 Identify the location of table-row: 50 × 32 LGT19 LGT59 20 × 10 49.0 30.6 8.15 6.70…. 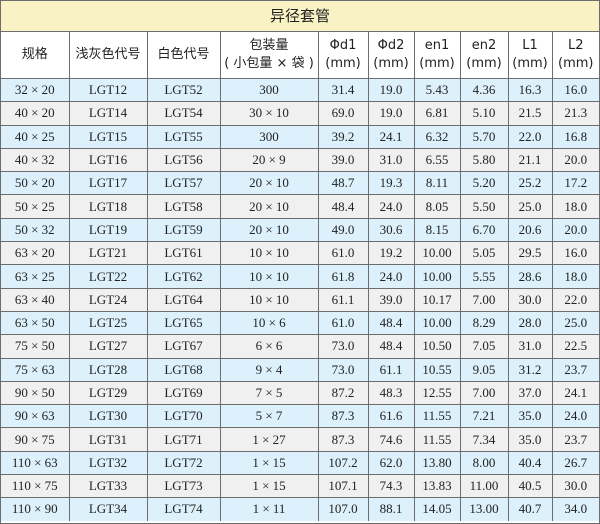
(300, 230).